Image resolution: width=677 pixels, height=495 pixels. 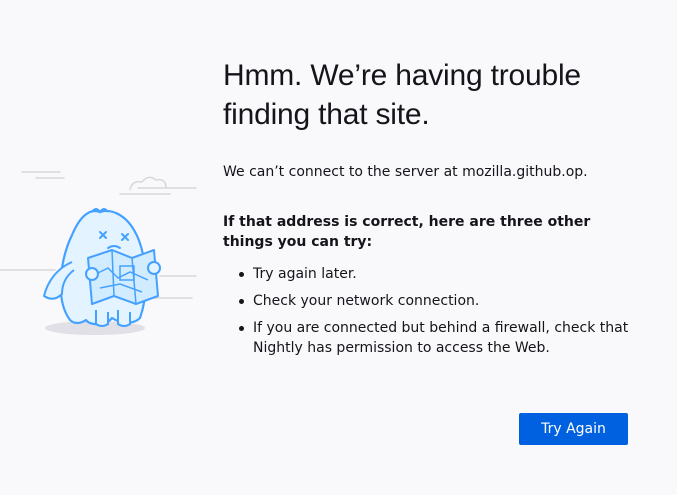 I want to click on list-item: Try again later., so click(x=433, y=274).